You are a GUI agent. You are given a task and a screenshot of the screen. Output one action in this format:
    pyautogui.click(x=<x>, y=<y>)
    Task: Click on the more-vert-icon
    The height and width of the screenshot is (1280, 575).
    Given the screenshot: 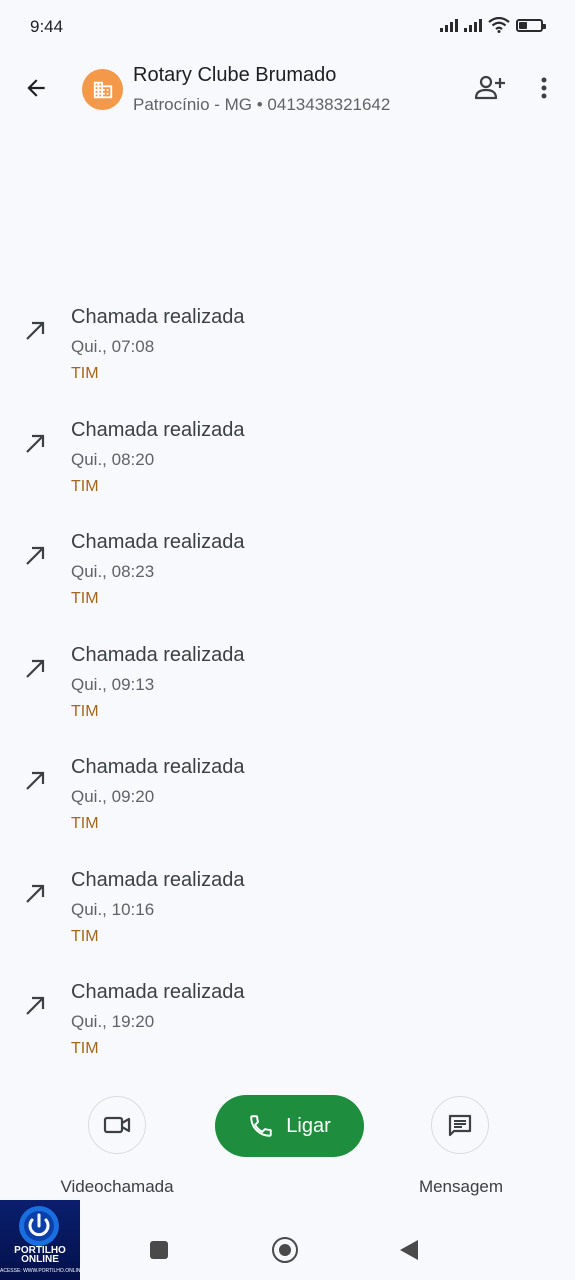 What is the action you would take?
    pyautogui.click(x=544, y=88)
    